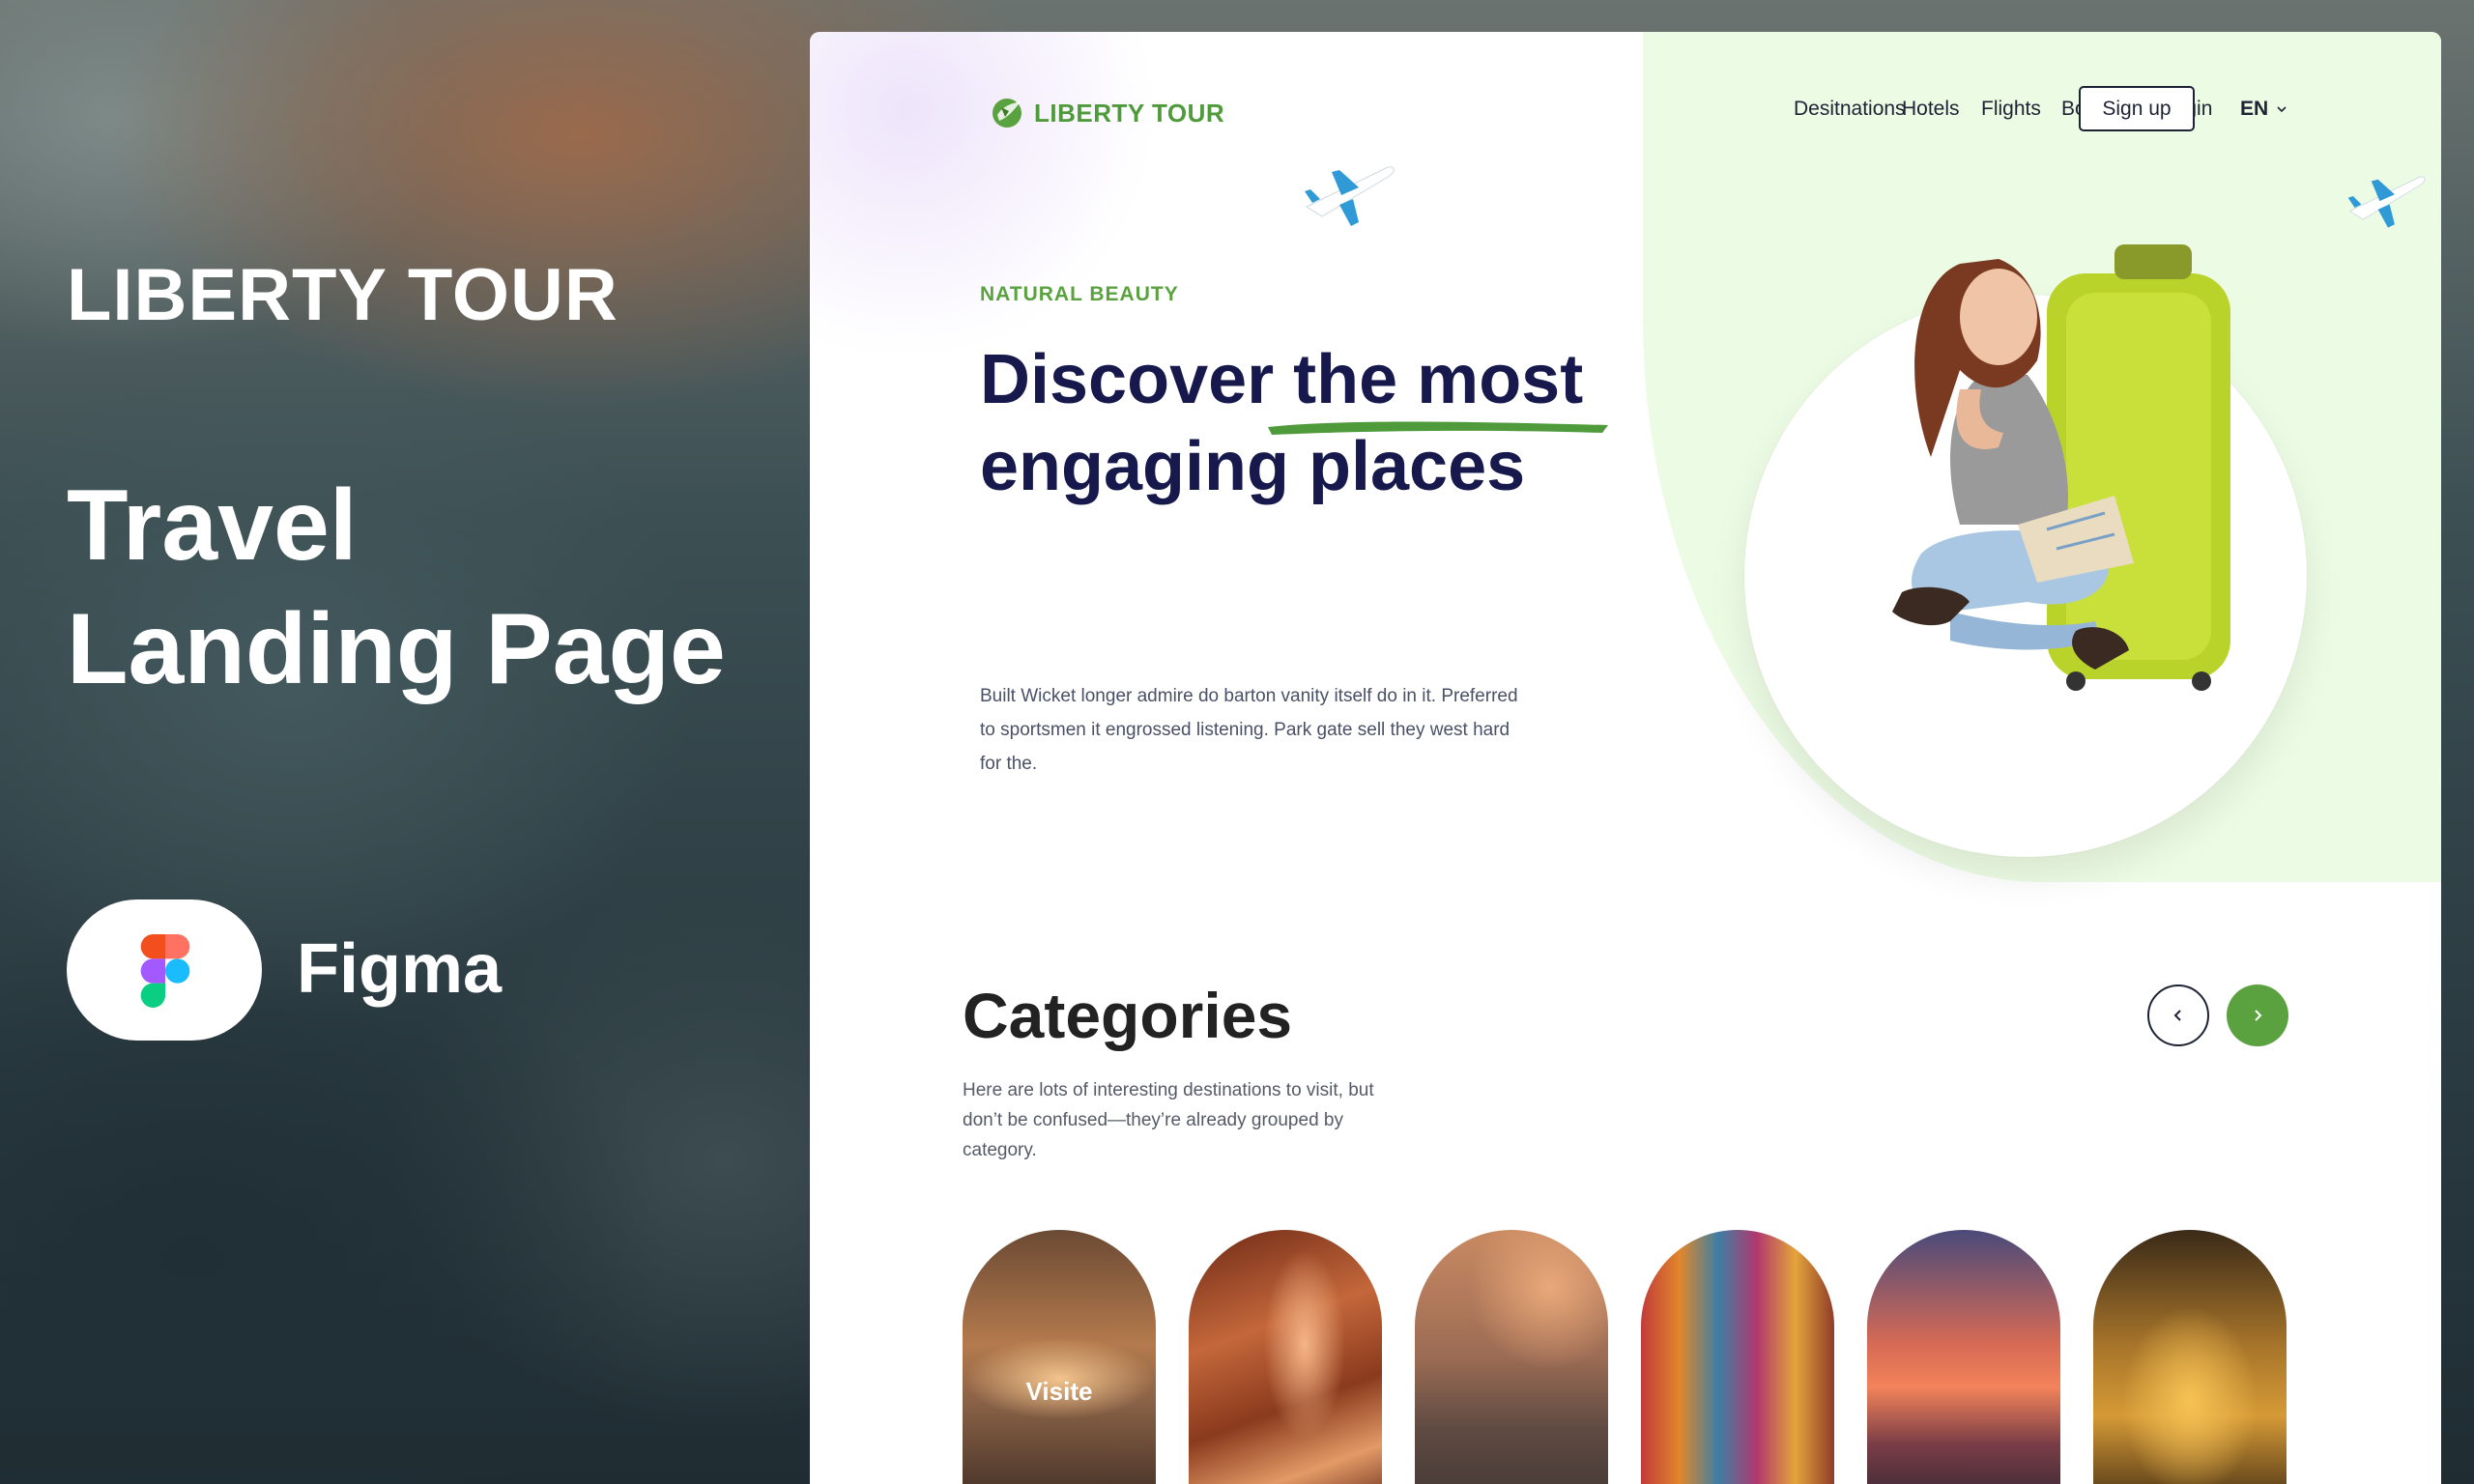 Image resolution: width=2474 pixels, height=1484 pixels. Describe the element at coordinates (2061, 467) in the screenshot. I see `traveler-illustration` at that location.